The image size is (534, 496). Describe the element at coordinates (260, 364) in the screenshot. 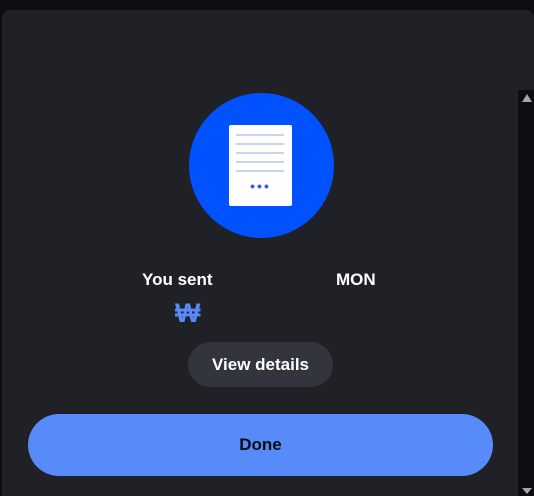

I see `view-details-button: View details` at that location.